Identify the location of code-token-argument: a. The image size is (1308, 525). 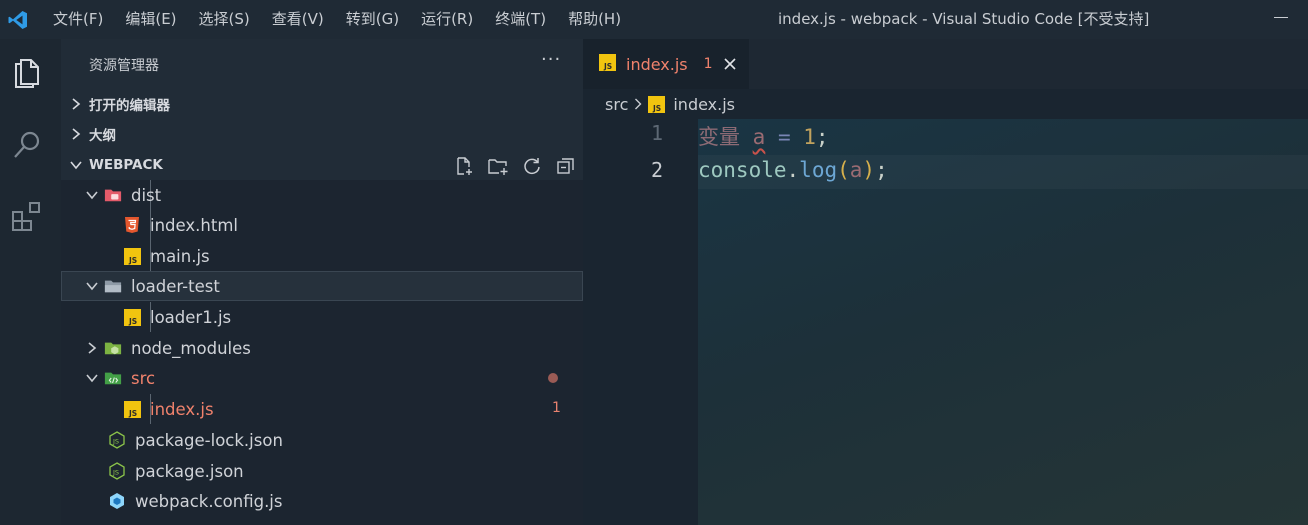
(856, 170).